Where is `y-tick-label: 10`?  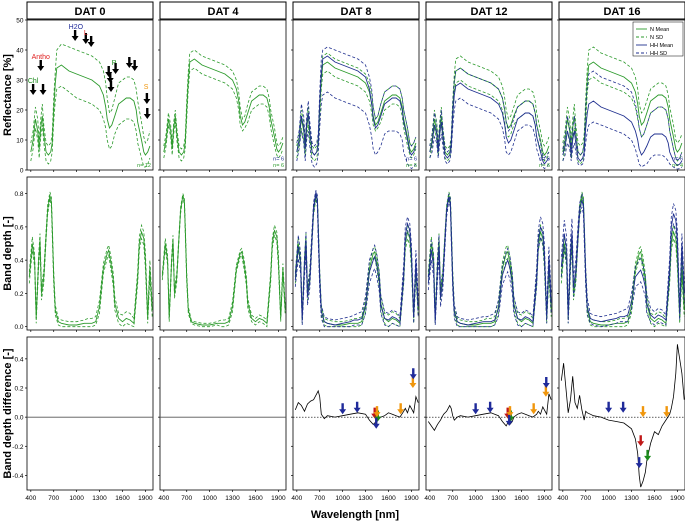 y-tick-label: 10 is located at coordinates (20, 141).